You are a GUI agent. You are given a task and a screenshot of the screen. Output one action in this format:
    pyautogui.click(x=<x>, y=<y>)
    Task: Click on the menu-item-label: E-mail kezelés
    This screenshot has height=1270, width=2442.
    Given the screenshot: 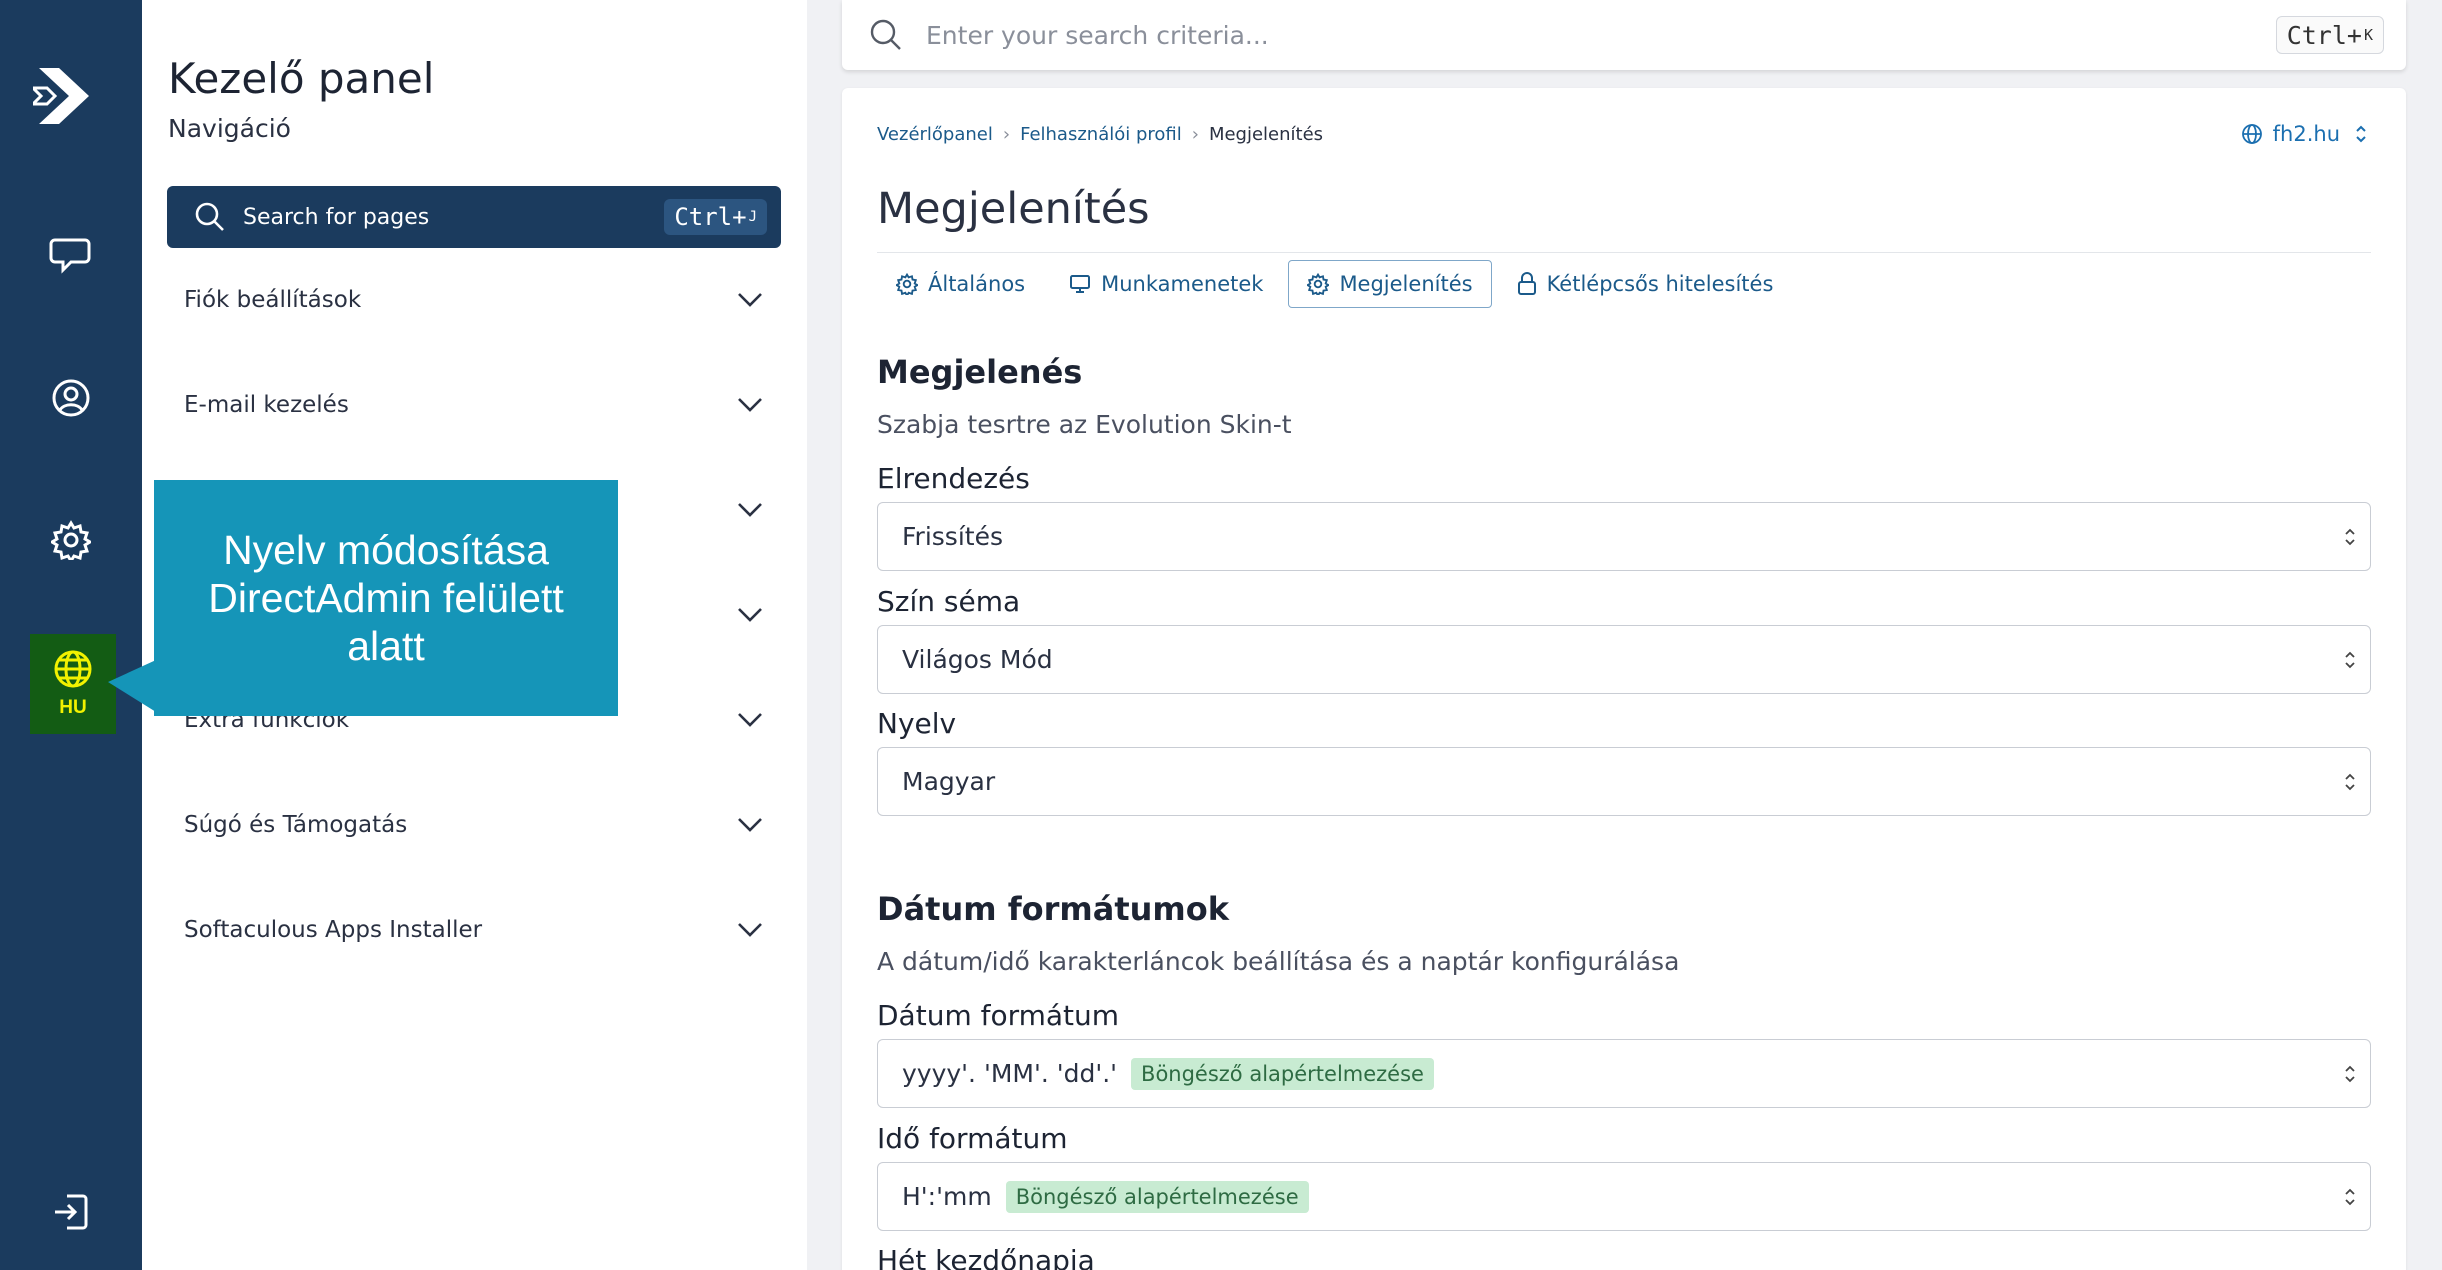 What is the action you would take?
    pyautogui.click(x=266, y=405)
    